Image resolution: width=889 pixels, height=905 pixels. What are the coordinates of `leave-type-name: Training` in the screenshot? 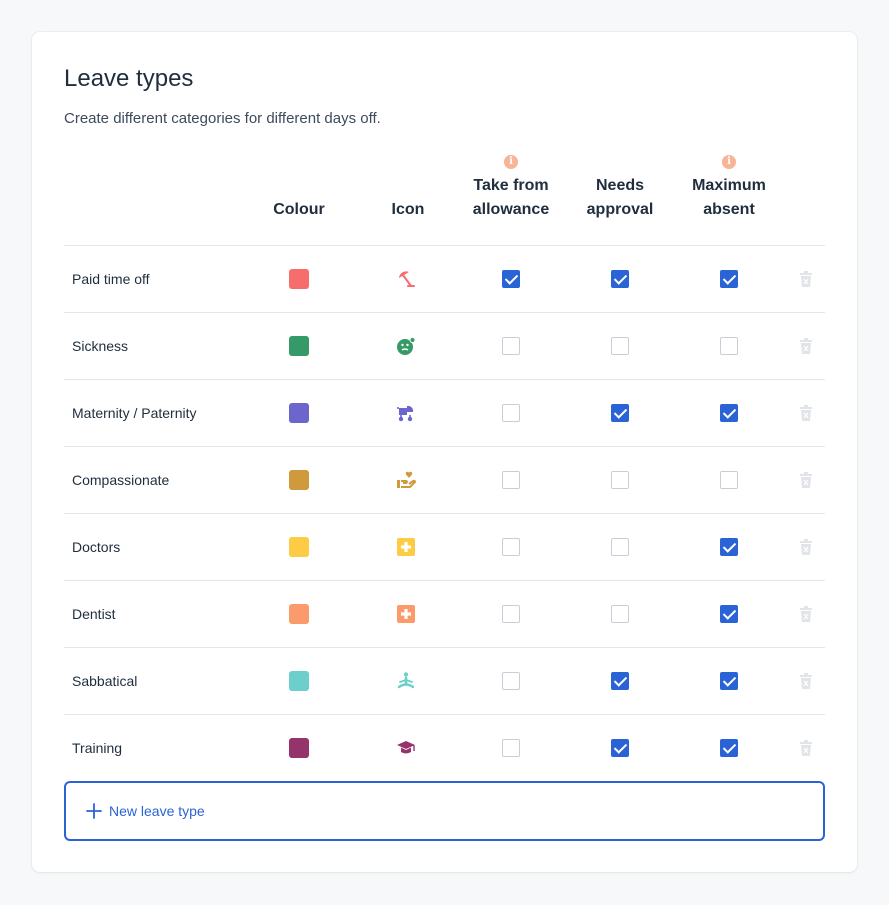 It's located at (97, 748).